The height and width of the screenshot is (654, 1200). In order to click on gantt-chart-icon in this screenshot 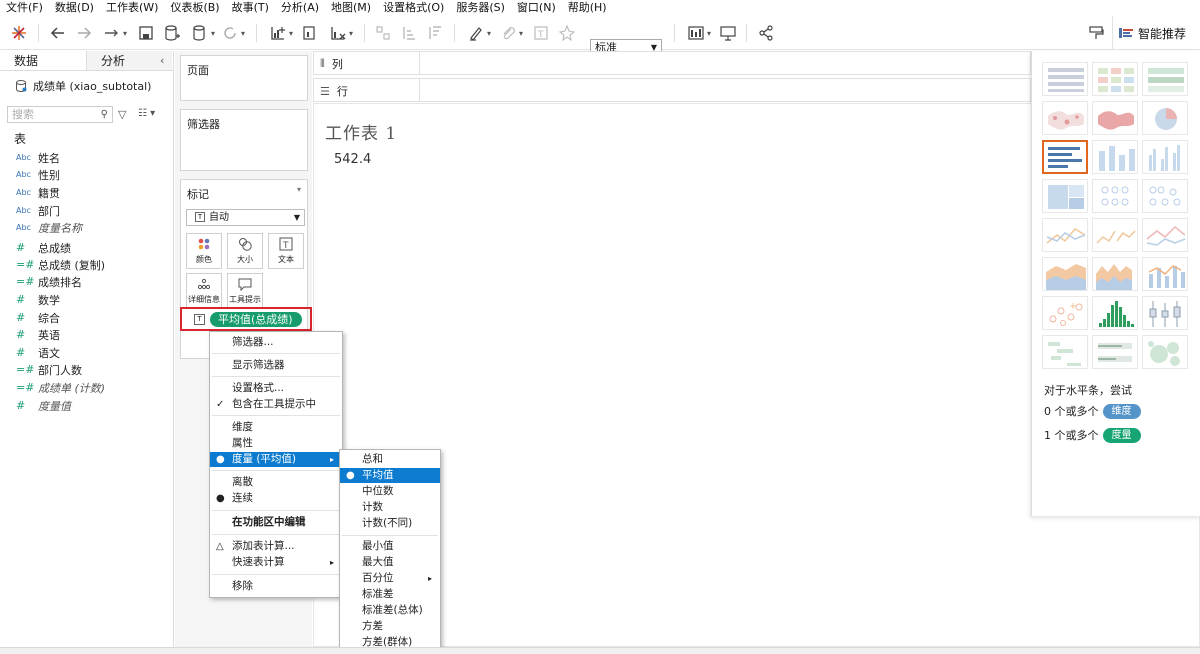, I will do `click(1065, 352)`.